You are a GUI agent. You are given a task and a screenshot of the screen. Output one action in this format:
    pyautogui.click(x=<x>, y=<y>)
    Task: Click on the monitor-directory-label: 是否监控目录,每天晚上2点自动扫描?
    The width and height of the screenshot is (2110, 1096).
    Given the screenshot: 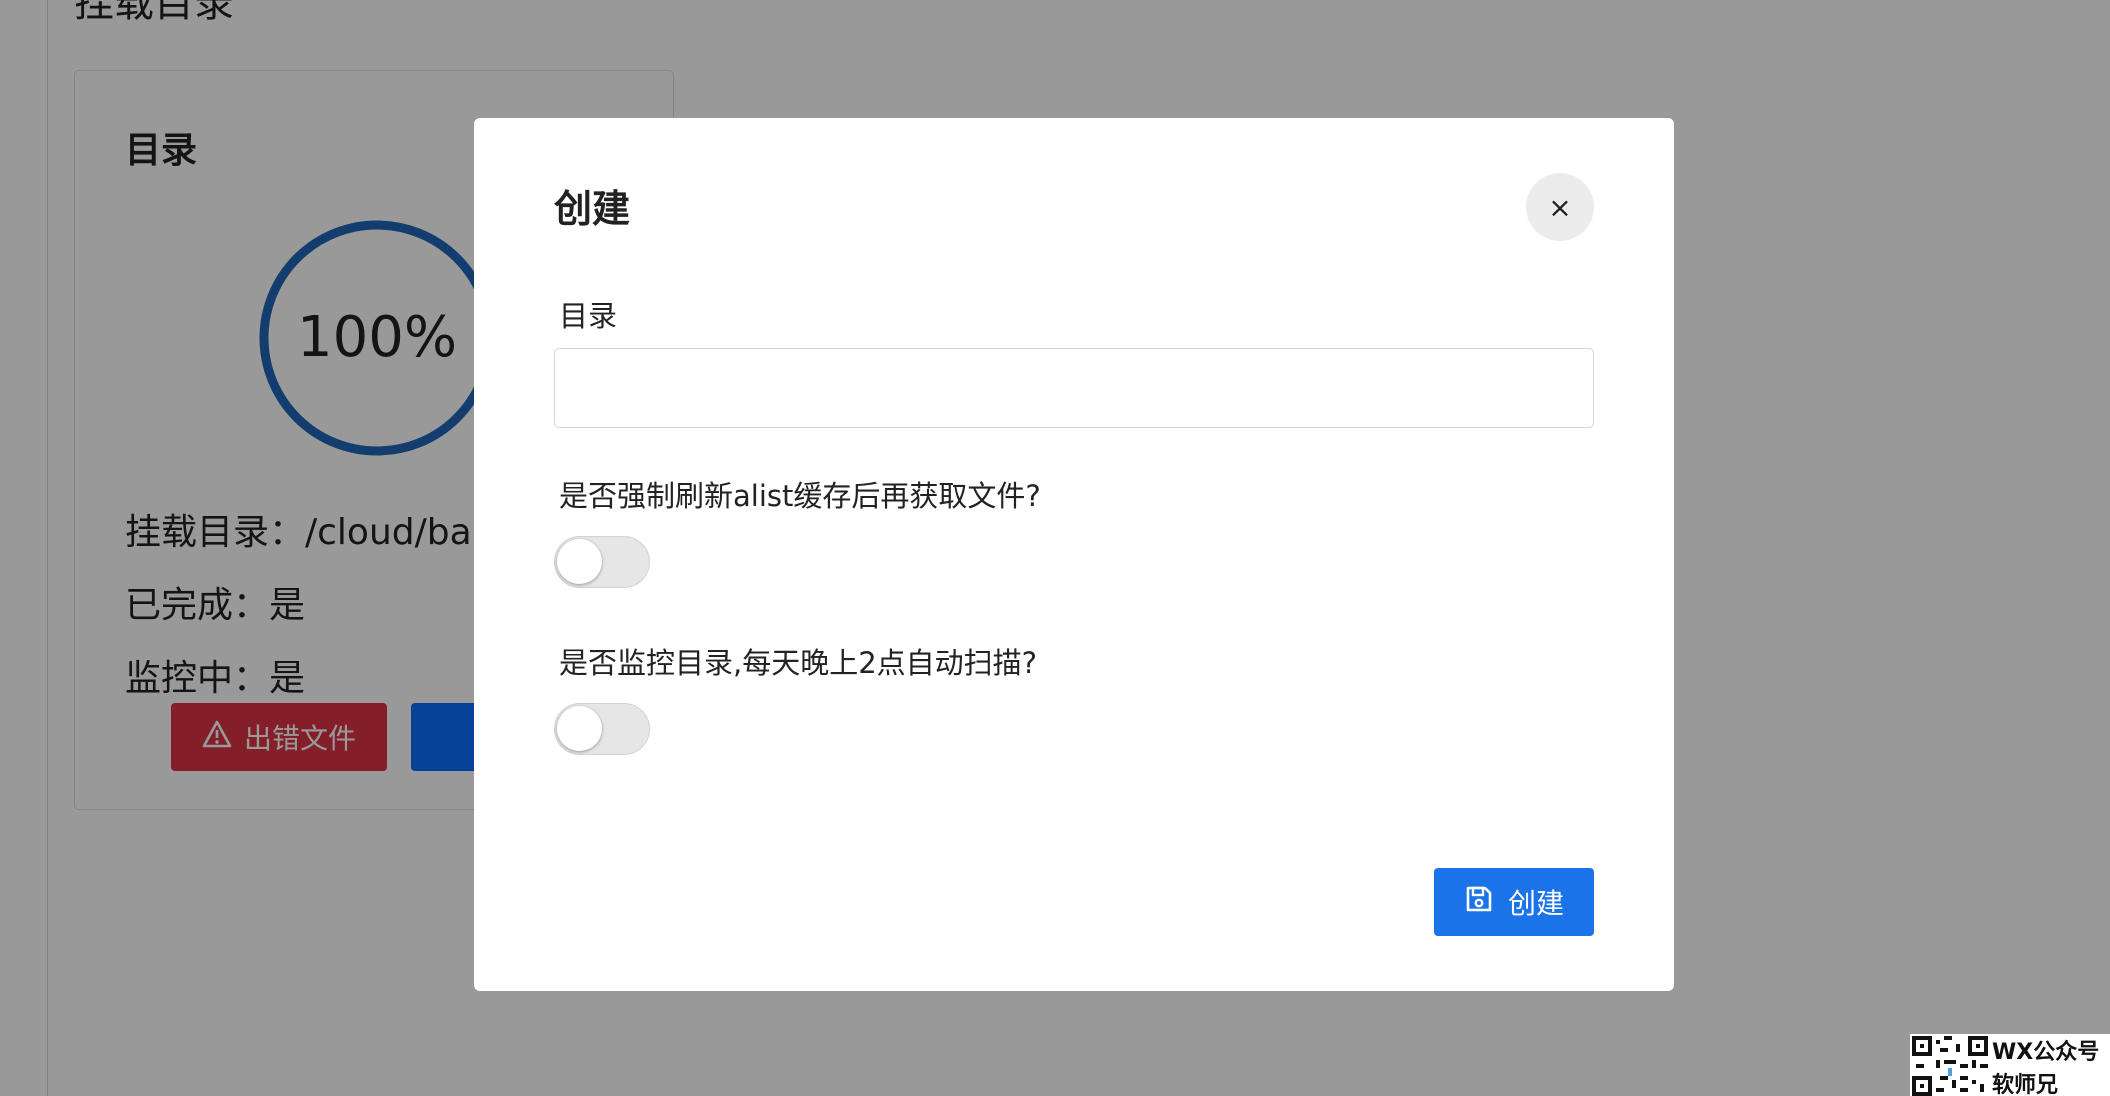 What is the action you would take?
    pyautogui.click(x=798, y=663)
    